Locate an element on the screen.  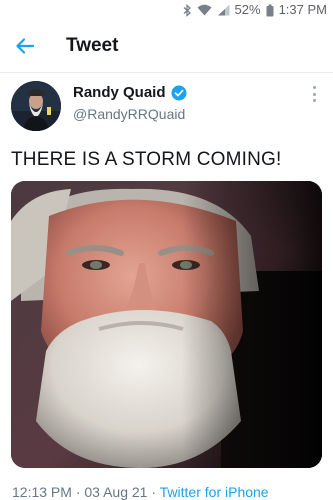
tweet-text: THERE IS A STORM COMING! is located at coordinates (146, 159).